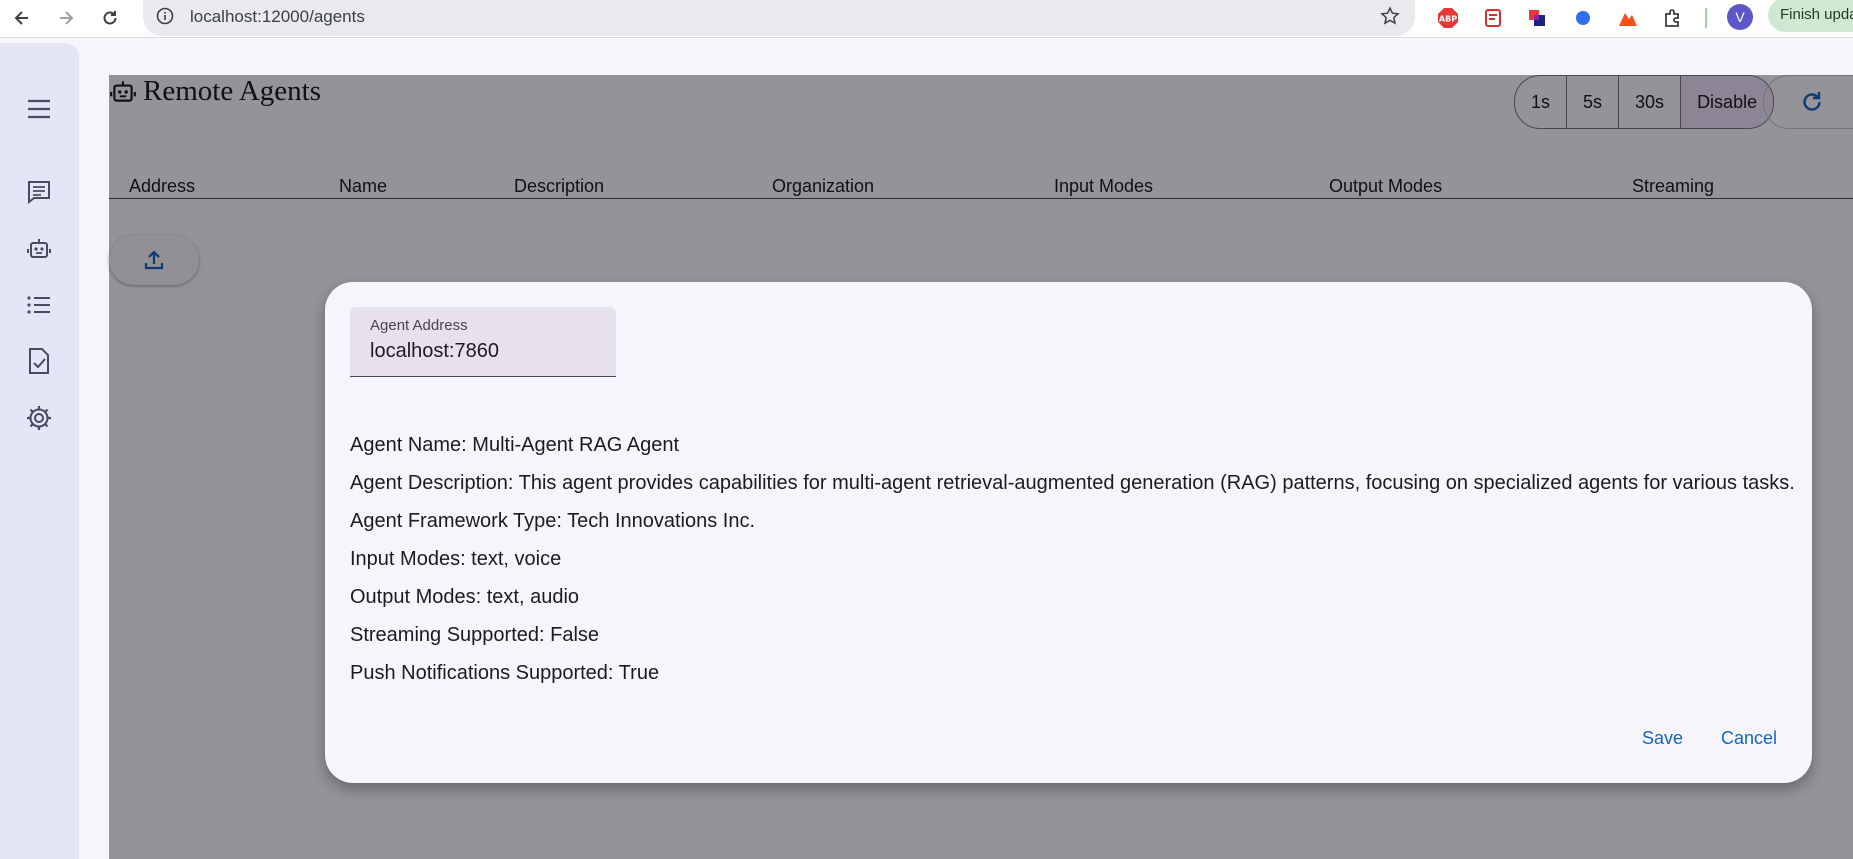 This screenshot has width=1853, height=859. Describe the element at coordinates (1628, 18) in the screenshot. I see `orange-extension-icon` at that location.